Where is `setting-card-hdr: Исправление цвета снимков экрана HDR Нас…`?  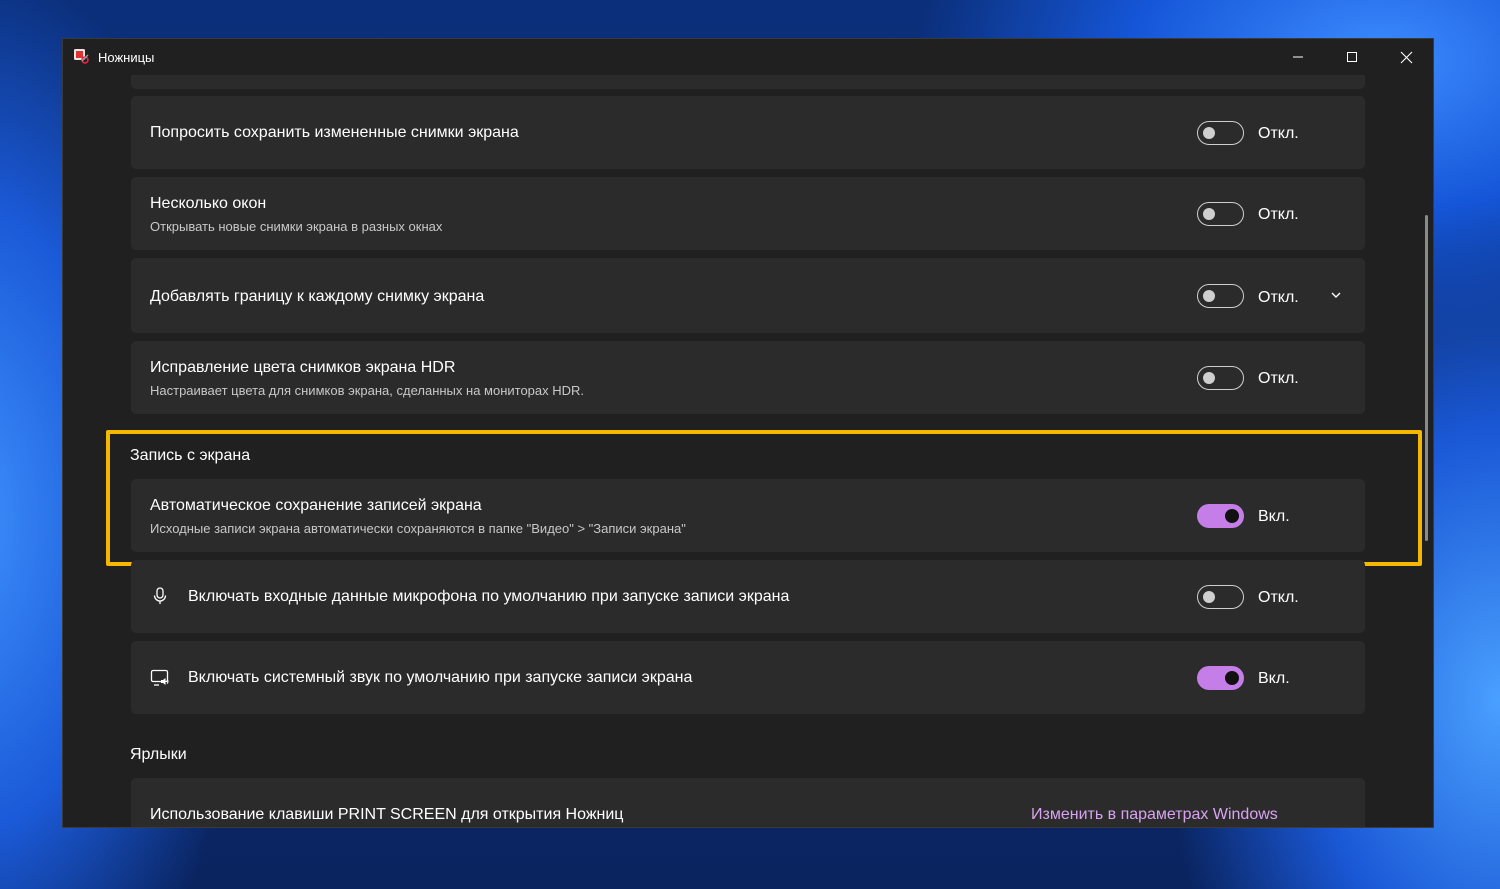 setting-card-hdr: Исправление цвета снимков экрана HDR Нас… is located at coordinates (748, 377).